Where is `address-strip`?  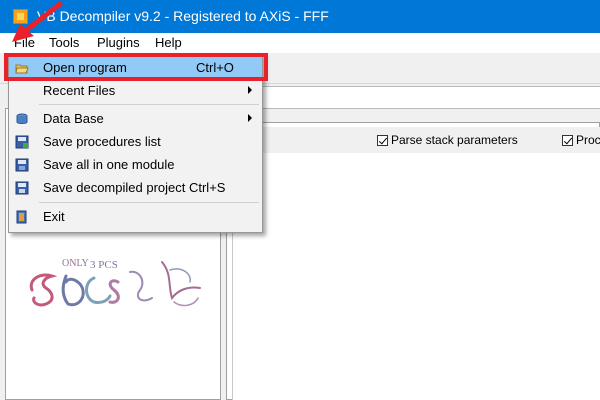
address-strip is located at coordinates (415, 98).